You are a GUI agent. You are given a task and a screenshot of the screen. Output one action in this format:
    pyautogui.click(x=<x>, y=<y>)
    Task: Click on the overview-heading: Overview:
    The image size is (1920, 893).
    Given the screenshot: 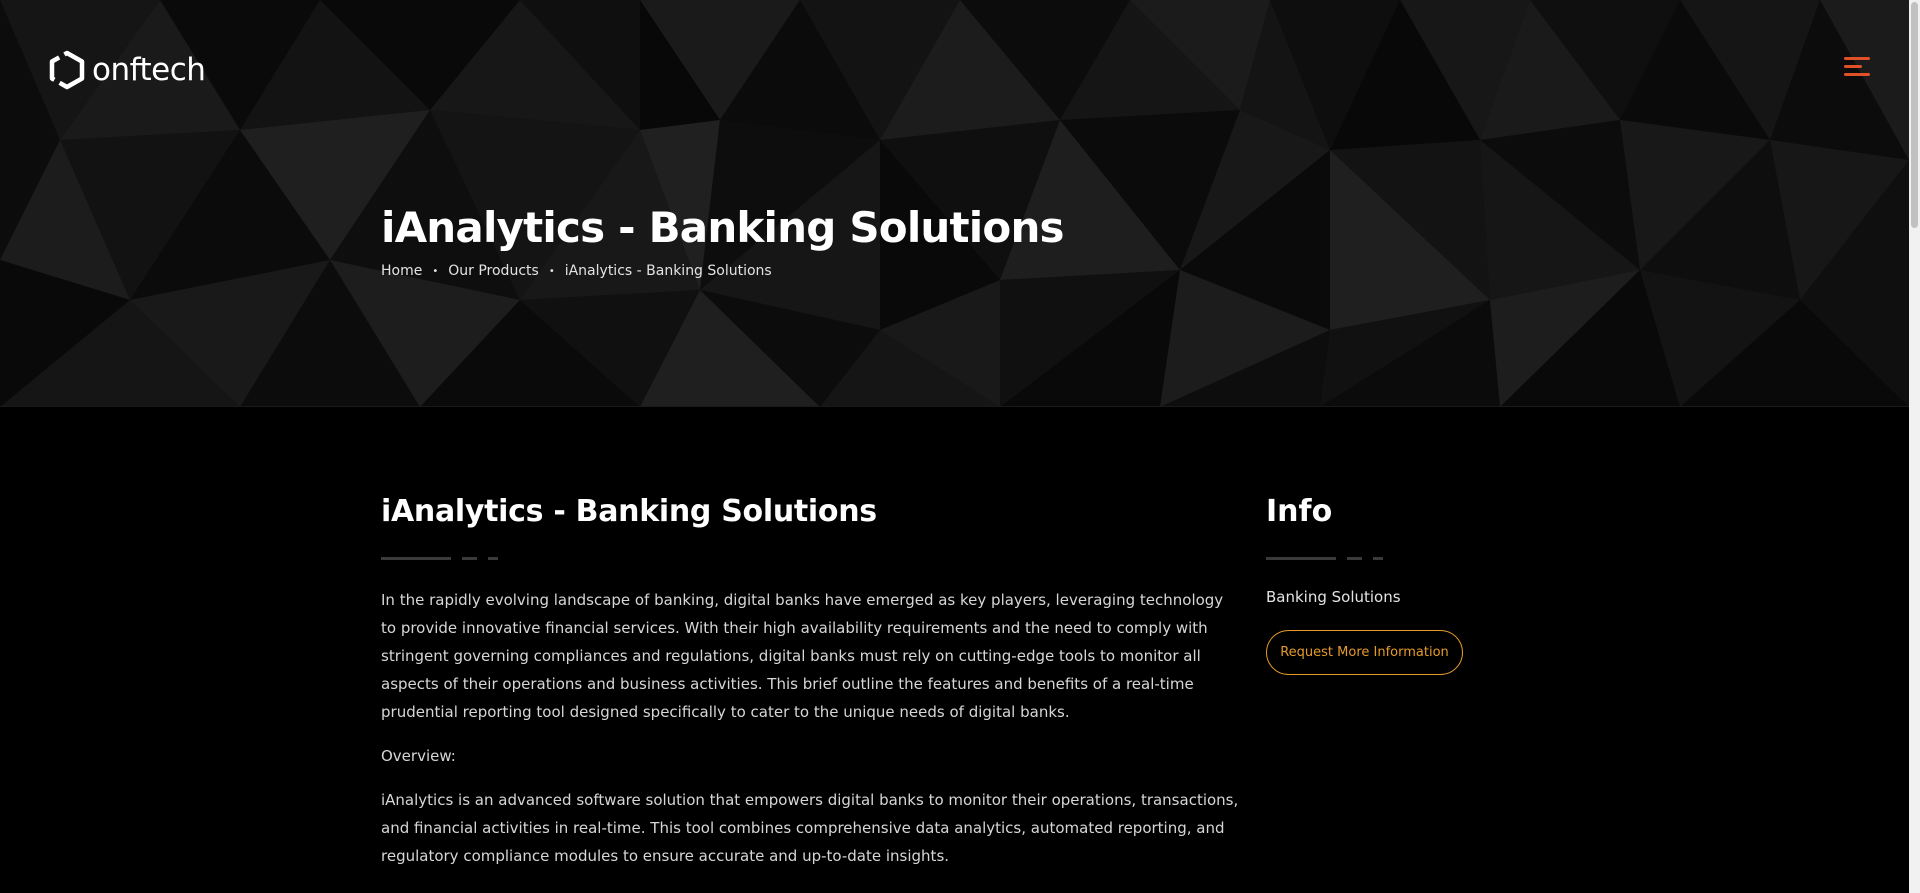 What is the action you would take?
    pyautogui.click(x=418, y=756)
    